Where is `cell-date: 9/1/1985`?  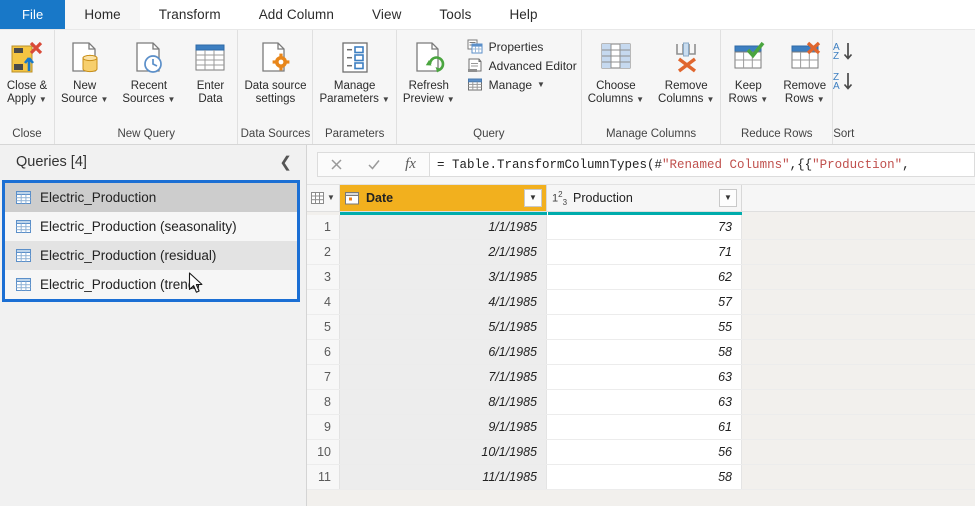
cell-date: 9/1/1985 is located at coordinates (443, 427).